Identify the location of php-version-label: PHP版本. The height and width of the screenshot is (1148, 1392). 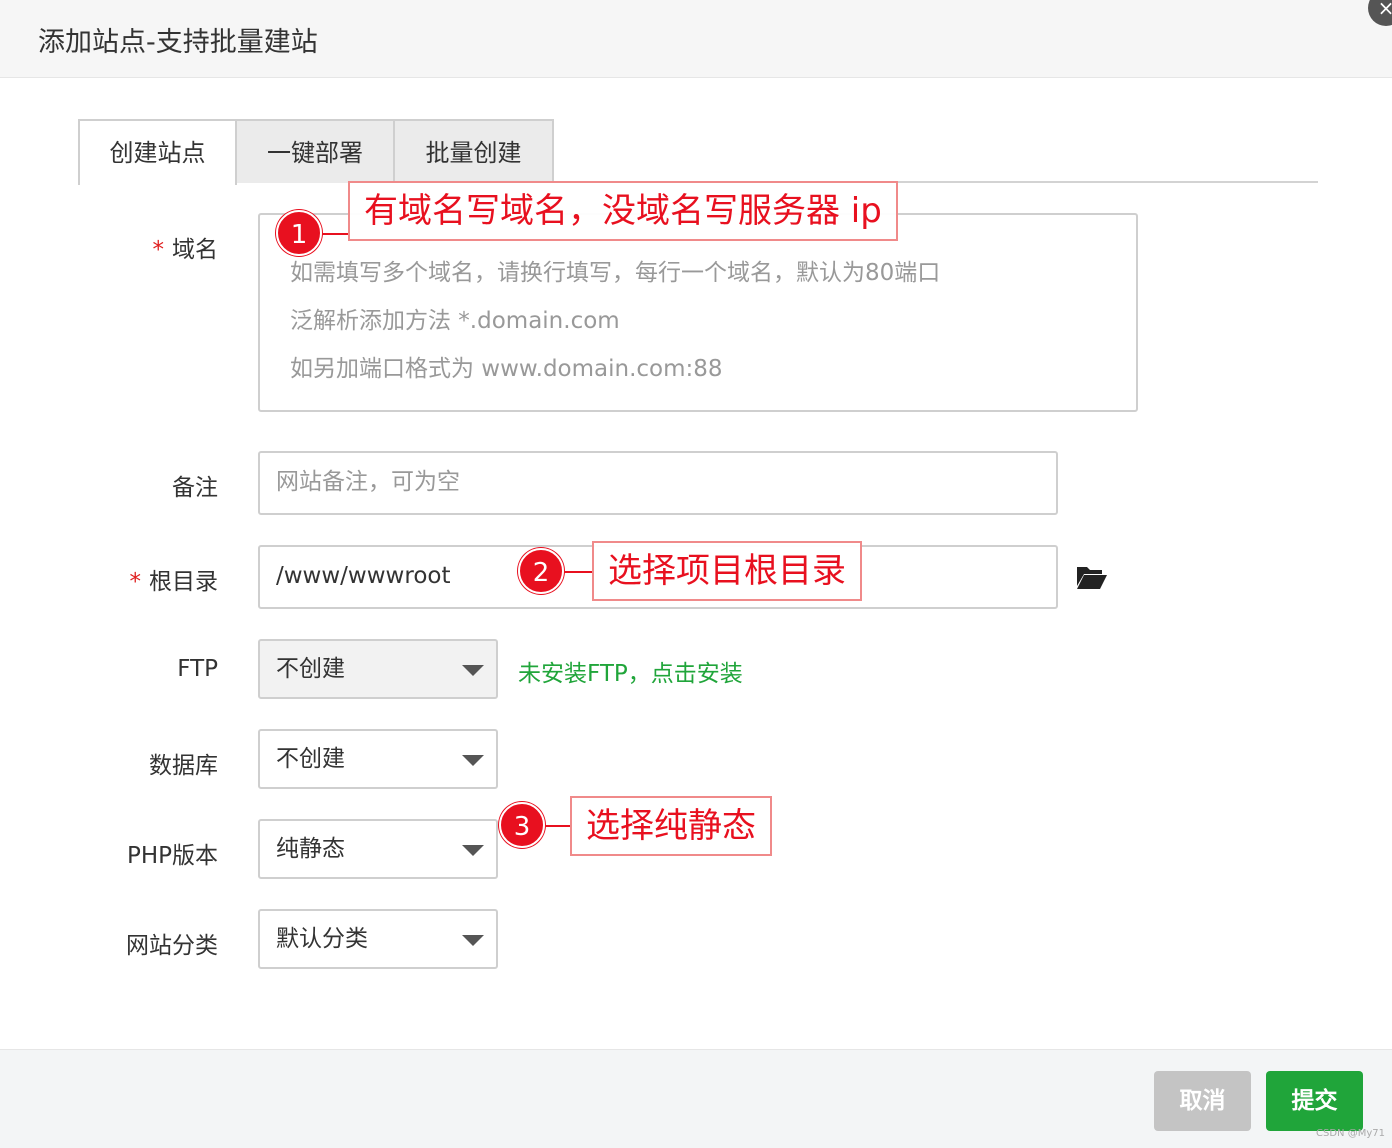
(172, 856).